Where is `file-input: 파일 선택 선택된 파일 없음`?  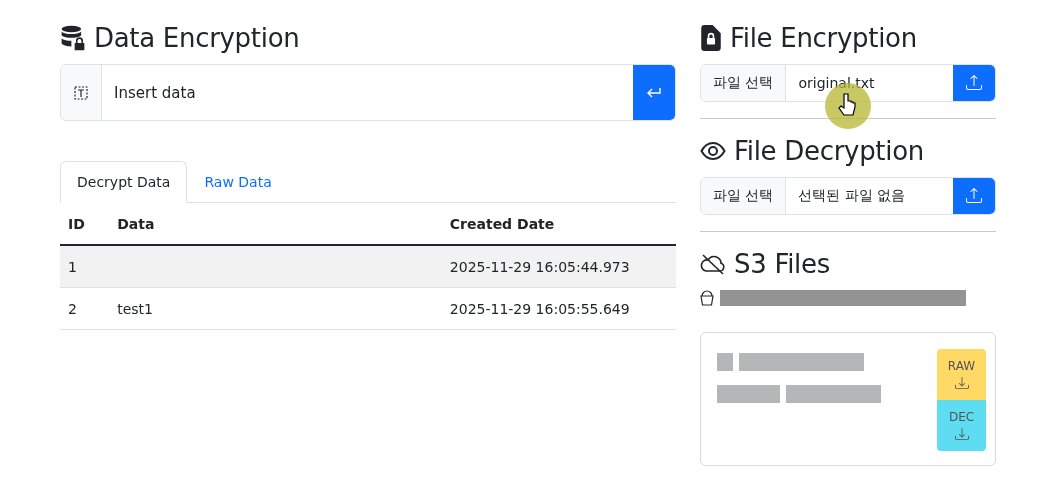 file-input: 파일 선택 선택된 파일 없음 is located at coordinates (848, 196).